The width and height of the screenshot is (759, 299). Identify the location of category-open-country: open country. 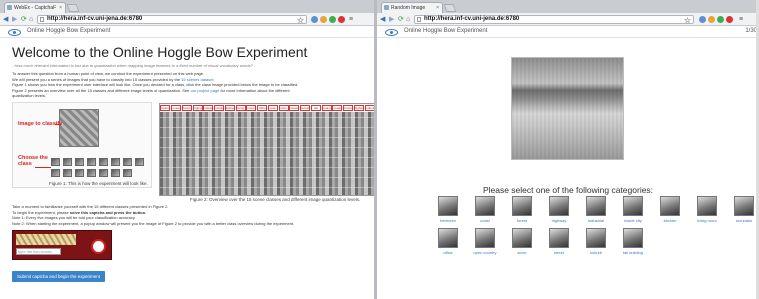
(485, 241).